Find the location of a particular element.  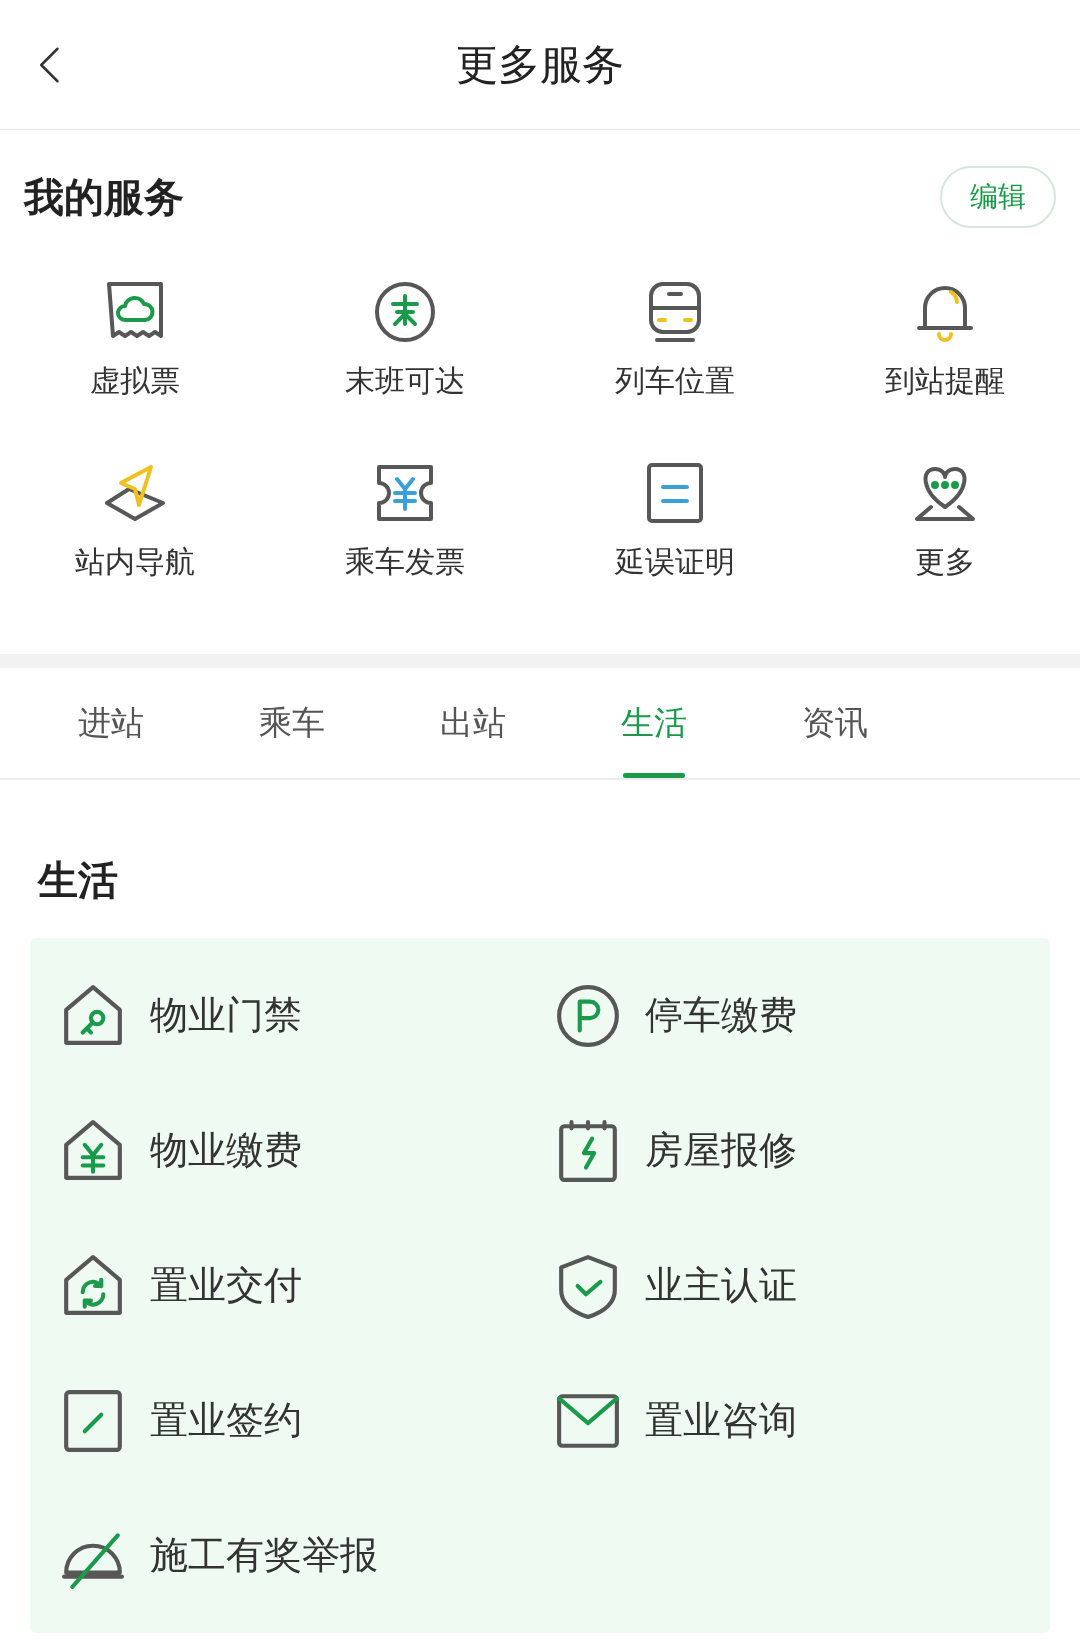

service-item: 列车位置 is located at coordinates (675, 380).